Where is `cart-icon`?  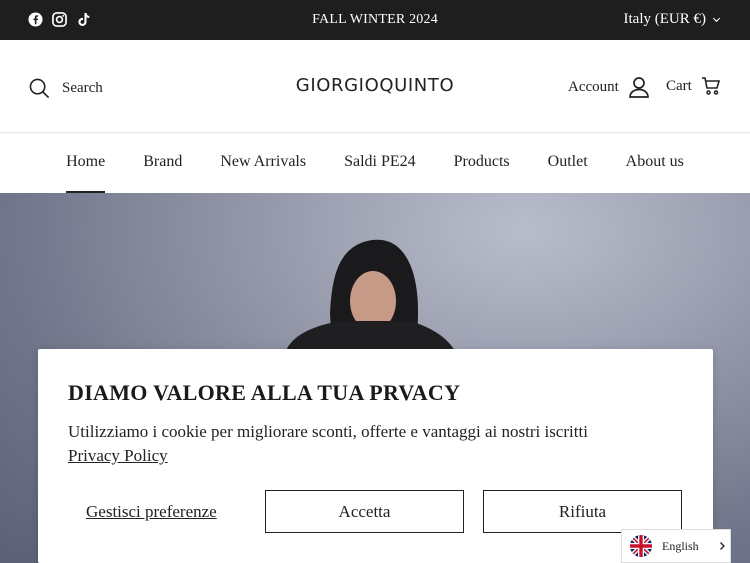
cart-icon is located at coordinates (710, 86).